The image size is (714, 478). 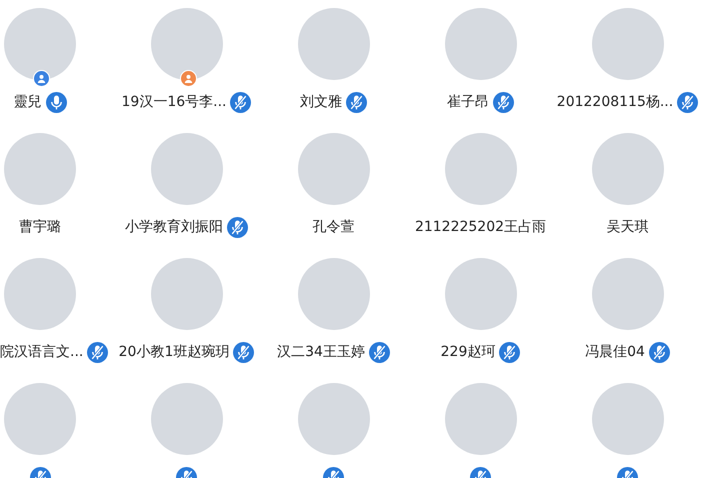 I want to click on member-name: 刘文雅, so click(x=321, y=102).